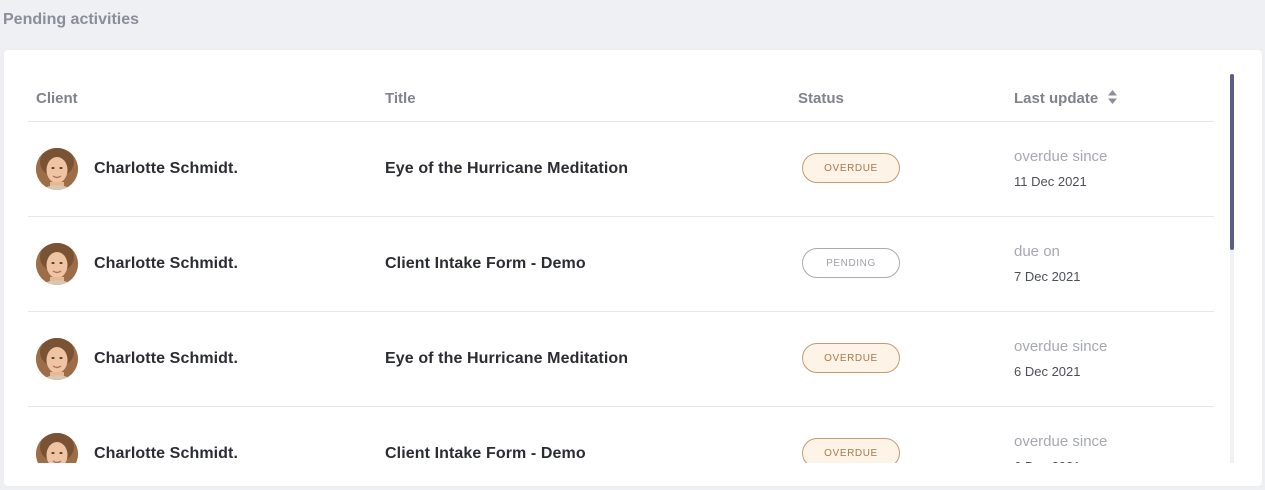 This screenshot has height=490, width=1265. I want to click on status-badge: PENDING, so click(851, 263).